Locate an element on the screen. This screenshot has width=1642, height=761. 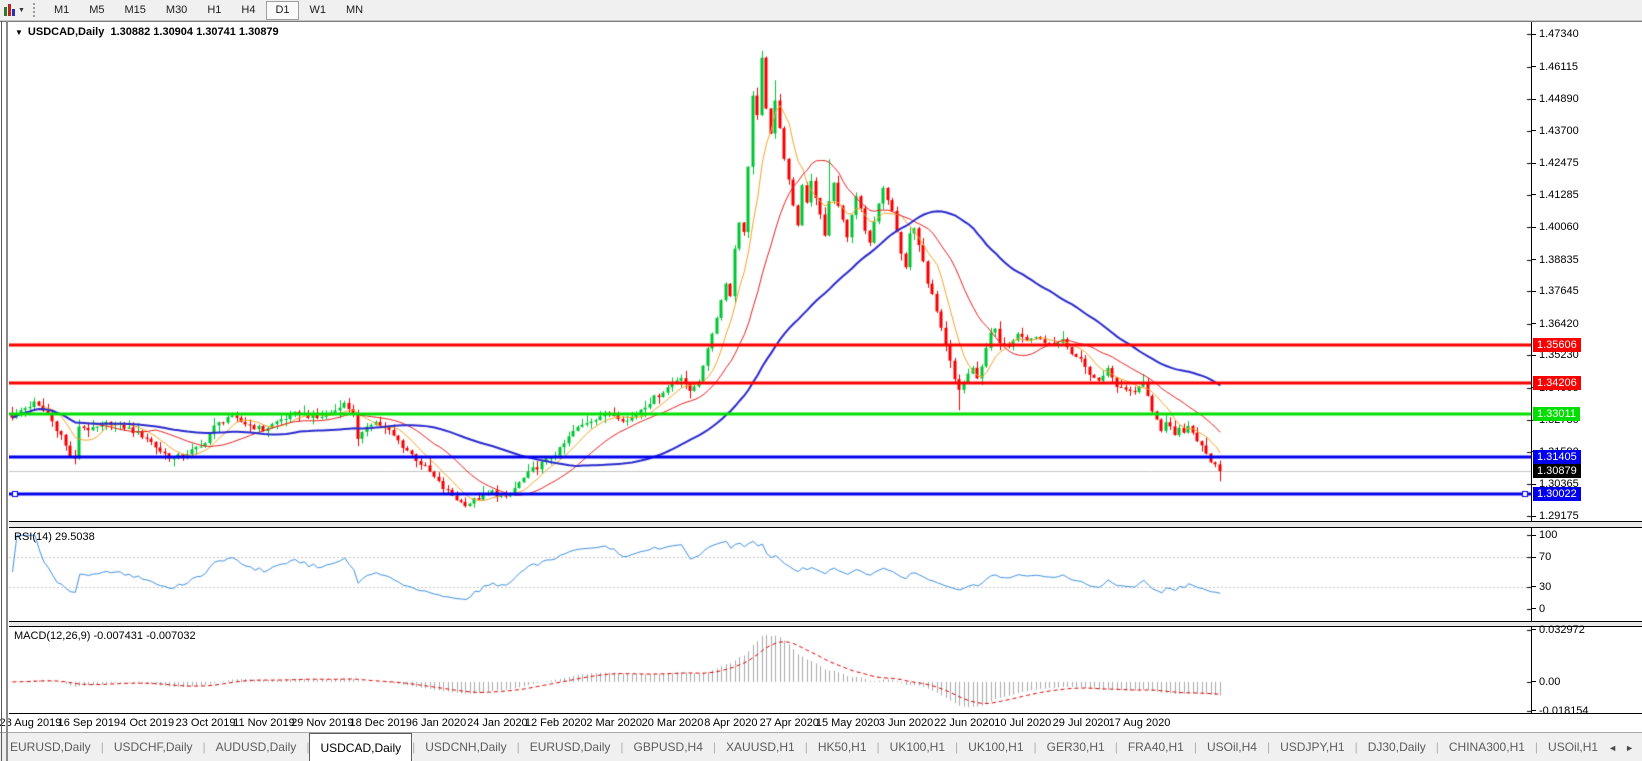
date-axis-label: 10 Jul 2020 is located at coordinates (1023, 723).